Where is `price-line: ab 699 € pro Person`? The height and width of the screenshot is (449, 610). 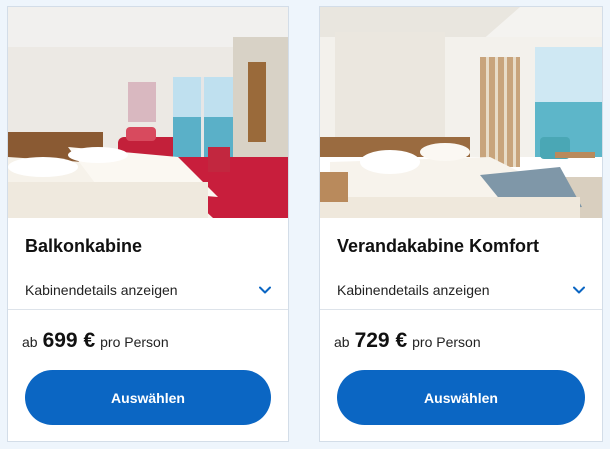
price-line: ab 699 € pro Person is located at coordinates (95, 341).